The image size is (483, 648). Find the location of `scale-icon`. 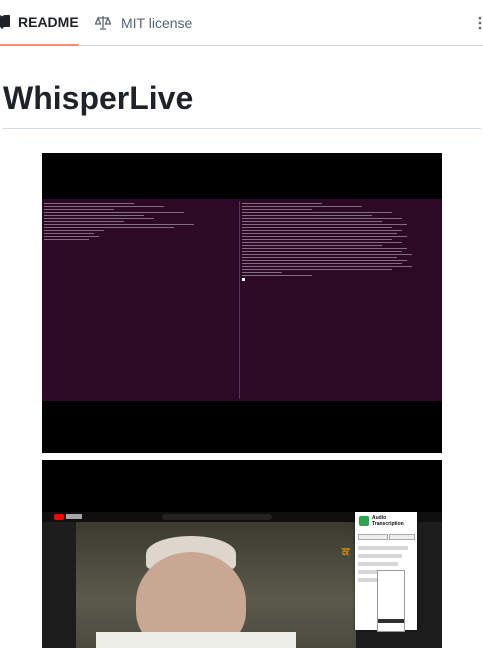

scale-icon is located at coordinates (103, 22).